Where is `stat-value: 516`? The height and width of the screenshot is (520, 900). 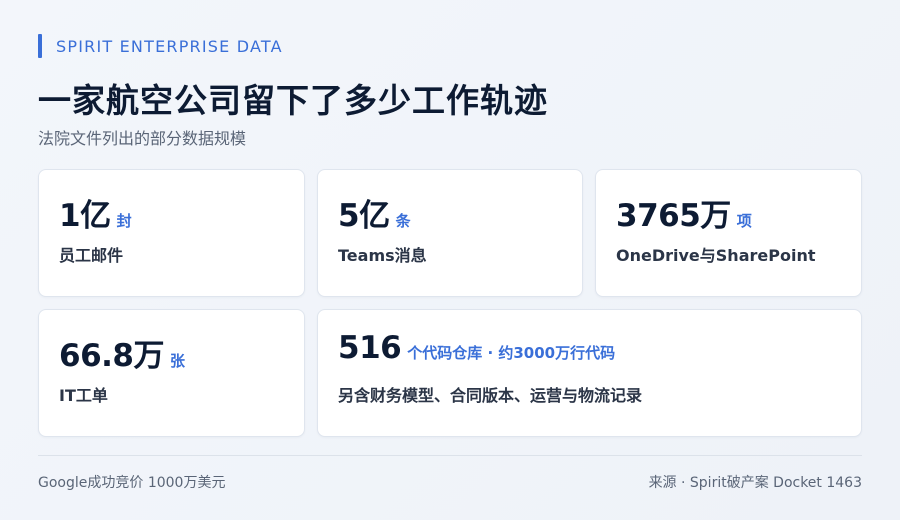
stat-value: 516 is located at coordinates (370, 348).